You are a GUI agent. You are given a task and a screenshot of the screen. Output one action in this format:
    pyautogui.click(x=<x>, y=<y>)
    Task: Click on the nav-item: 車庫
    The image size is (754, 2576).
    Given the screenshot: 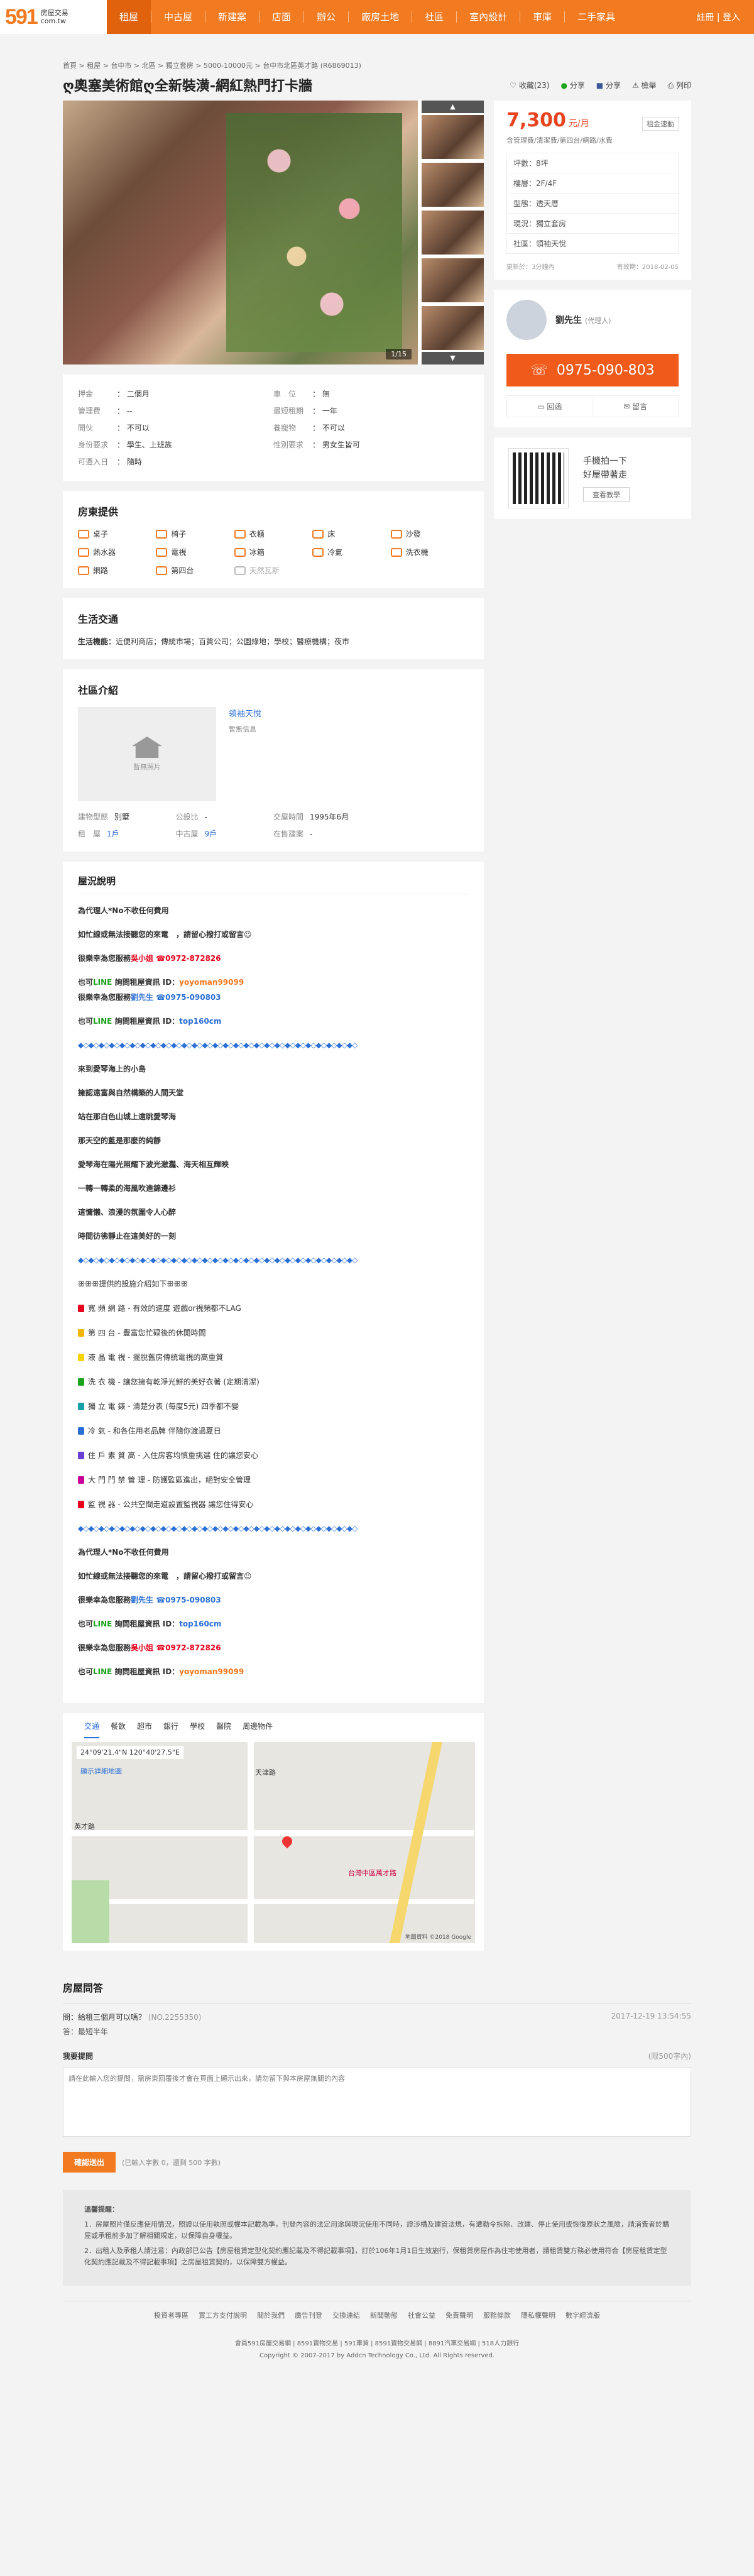 What is the action you would take?
    pyautogui.click(x=542, y=17)
    